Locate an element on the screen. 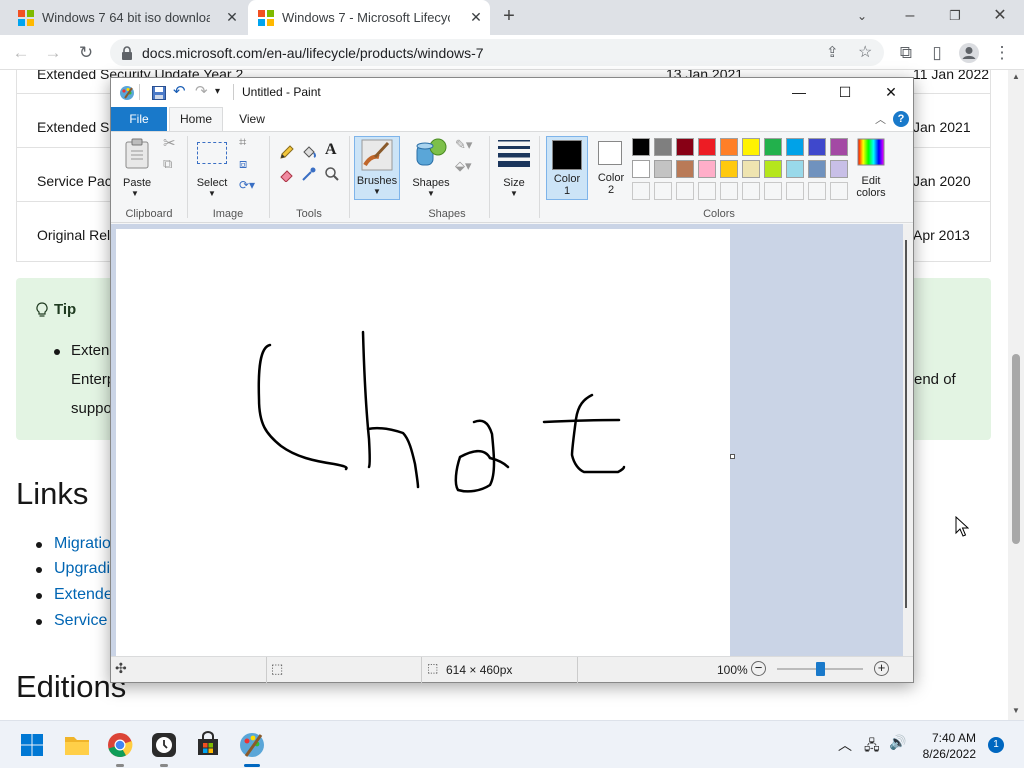 The width and height of the screenshot is (1024, 768). zoom-slider-thumb is located at coordinates (820, 669).